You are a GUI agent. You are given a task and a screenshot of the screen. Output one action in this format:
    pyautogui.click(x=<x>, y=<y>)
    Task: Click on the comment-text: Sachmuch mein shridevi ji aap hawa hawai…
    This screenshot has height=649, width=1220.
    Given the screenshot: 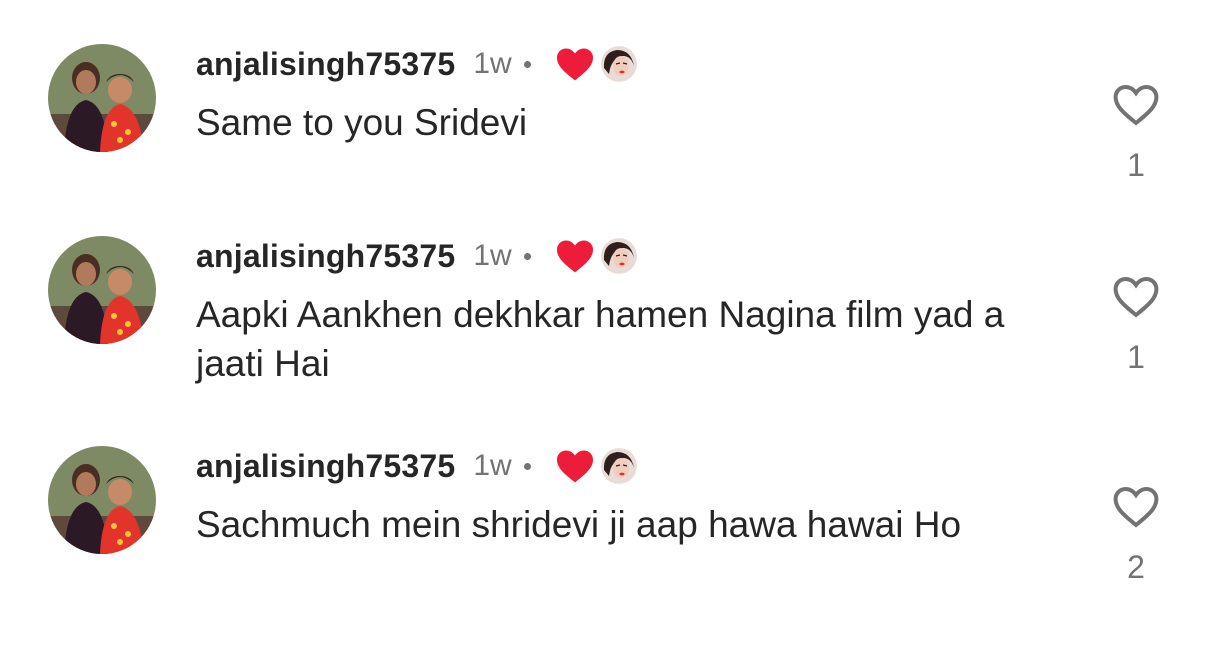 What is the action you would take?
    pyautogui.click(x=579, y=524)
    